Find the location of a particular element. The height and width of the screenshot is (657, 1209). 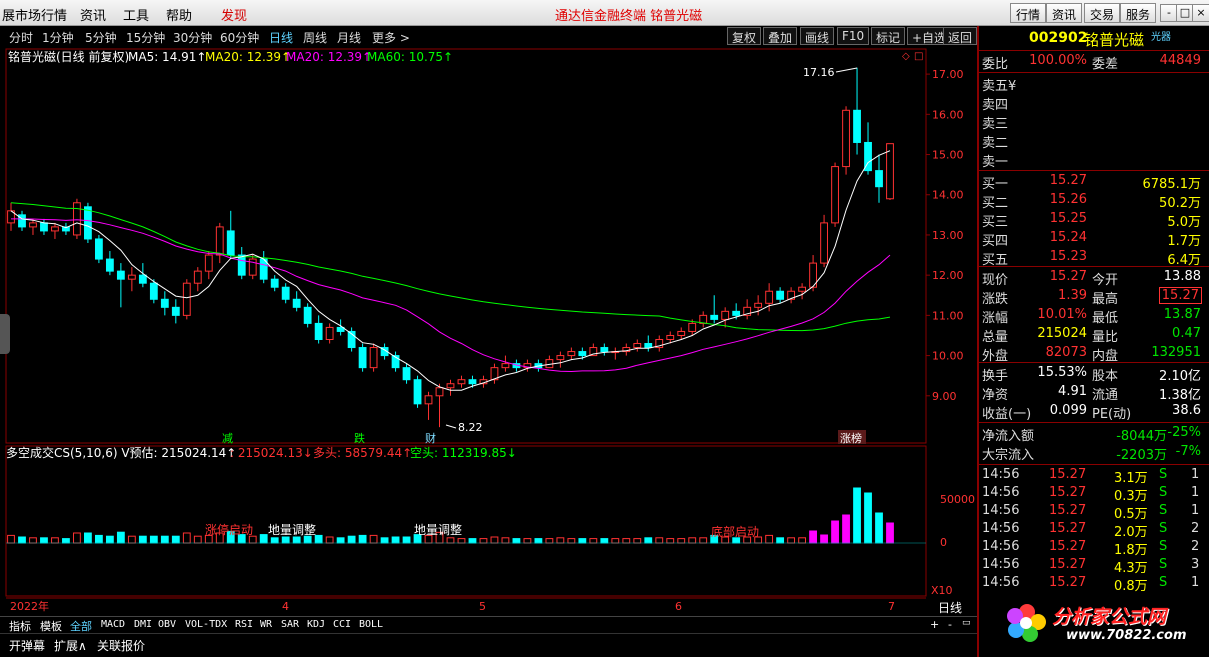

tick-row: 14:56 15.27 4.3万 S 3 is located at coordinates (1094, 566).